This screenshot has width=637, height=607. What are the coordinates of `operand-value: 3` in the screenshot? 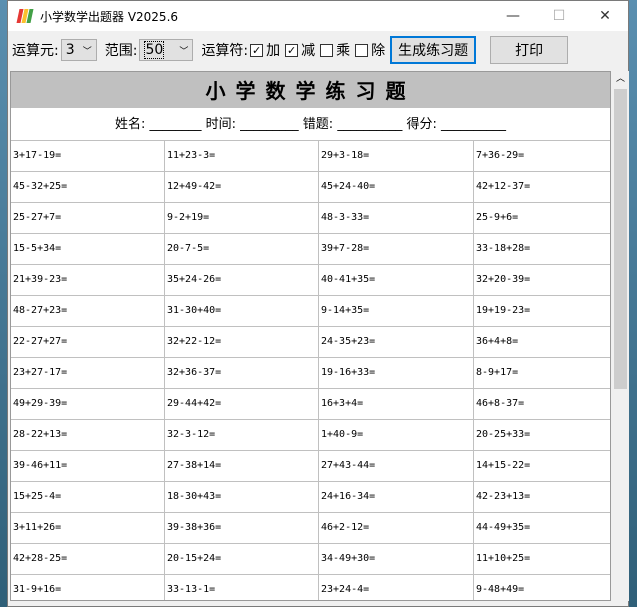 It's located at (70, 50).